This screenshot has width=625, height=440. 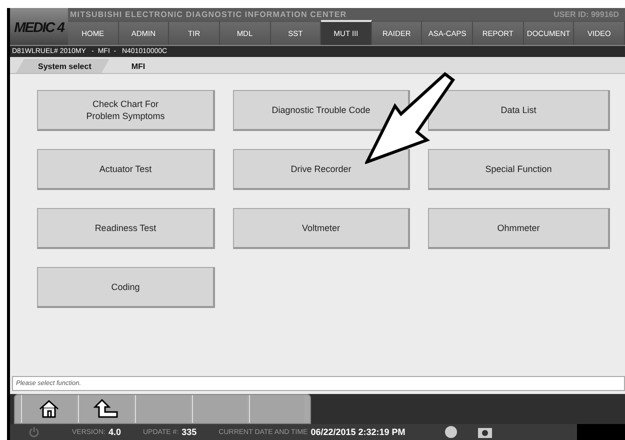 What do you see at coordinates (485, 432) in the screenshot?
I see `camera-icon` at bounding box center [485, 432].